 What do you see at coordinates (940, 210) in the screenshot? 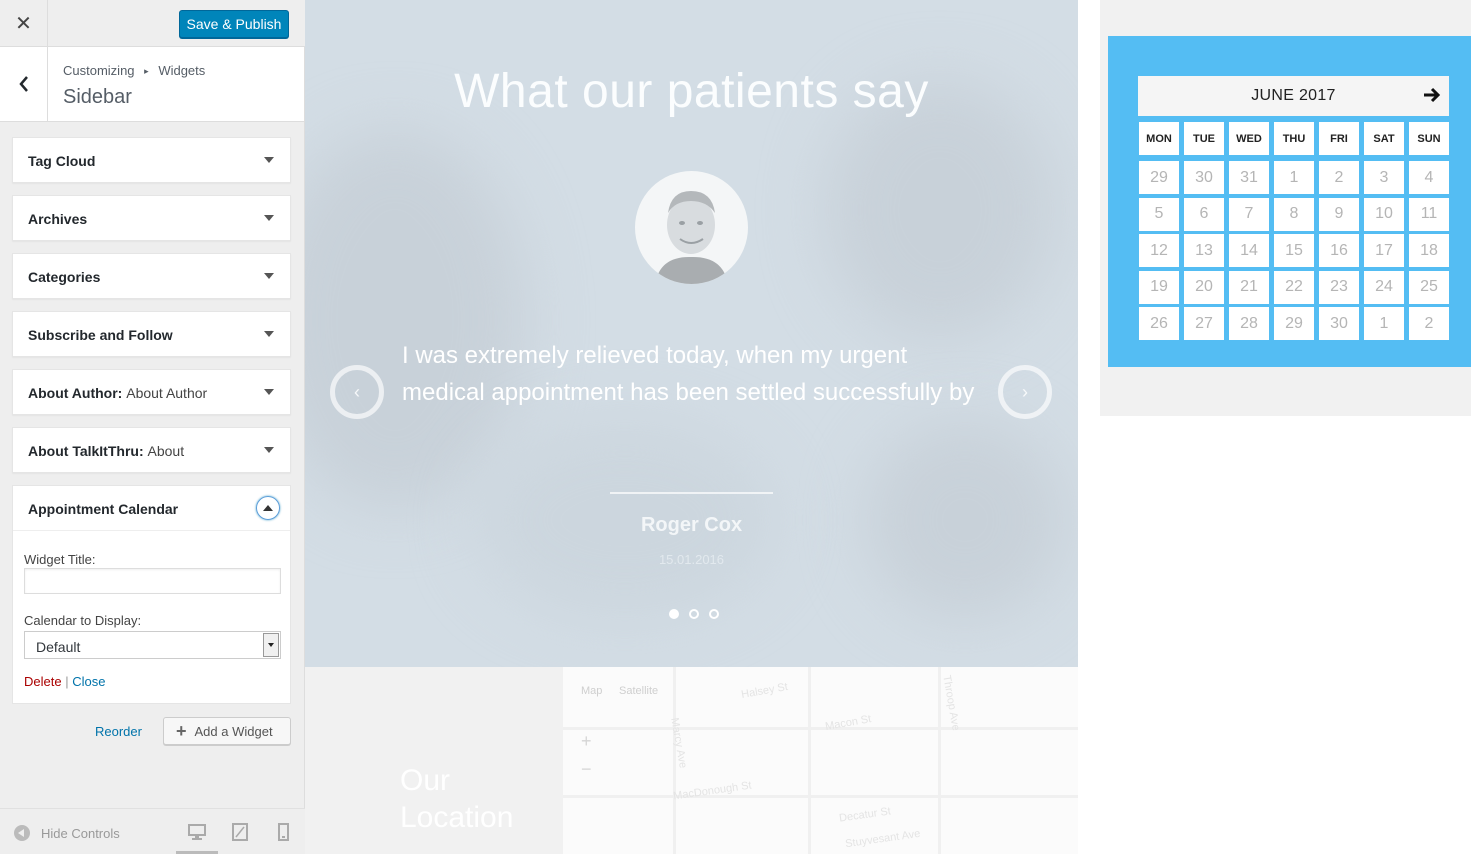
I see `background-blur` at bounding box center [940, 210].